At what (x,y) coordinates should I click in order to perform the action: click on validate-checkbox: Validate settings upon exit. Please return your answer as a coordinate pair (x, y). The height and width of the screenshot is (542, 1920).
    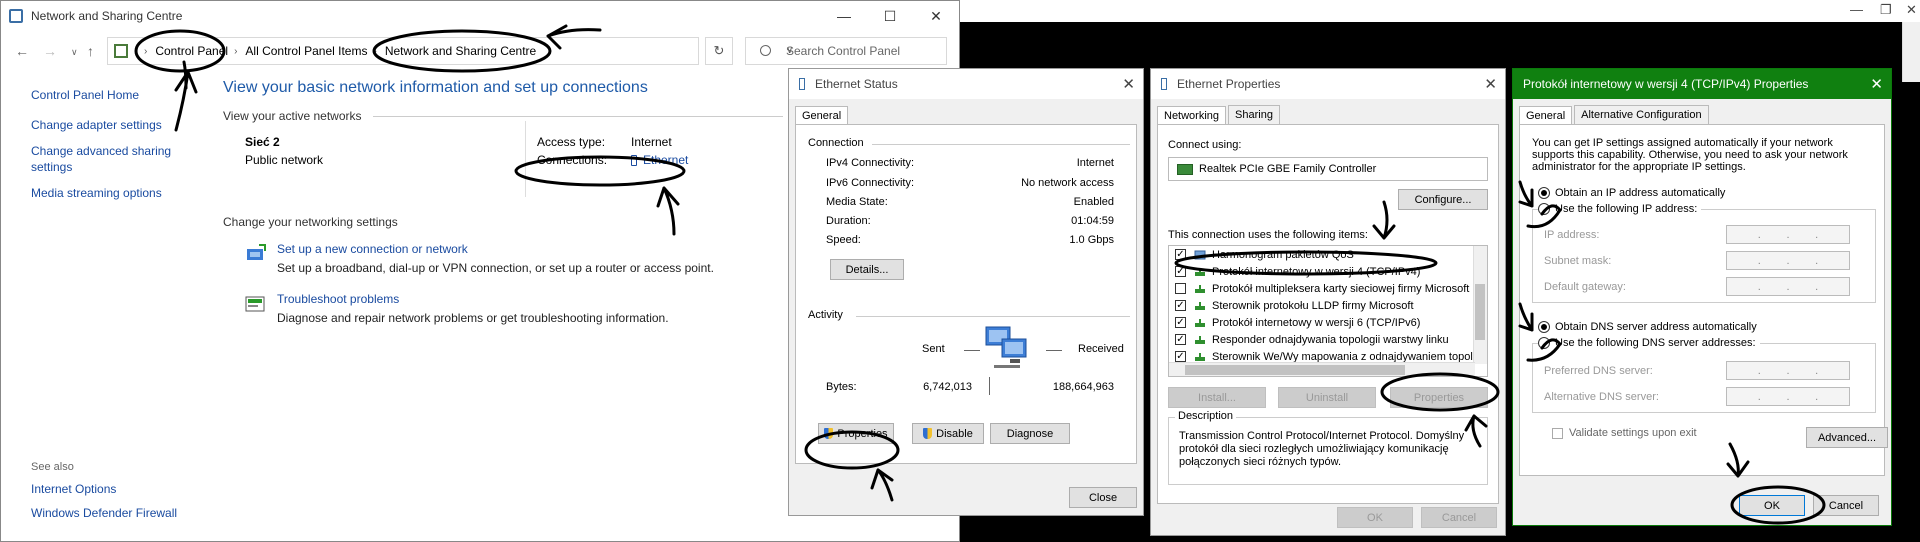
    Looking at the image, I should click on (1624, 433).